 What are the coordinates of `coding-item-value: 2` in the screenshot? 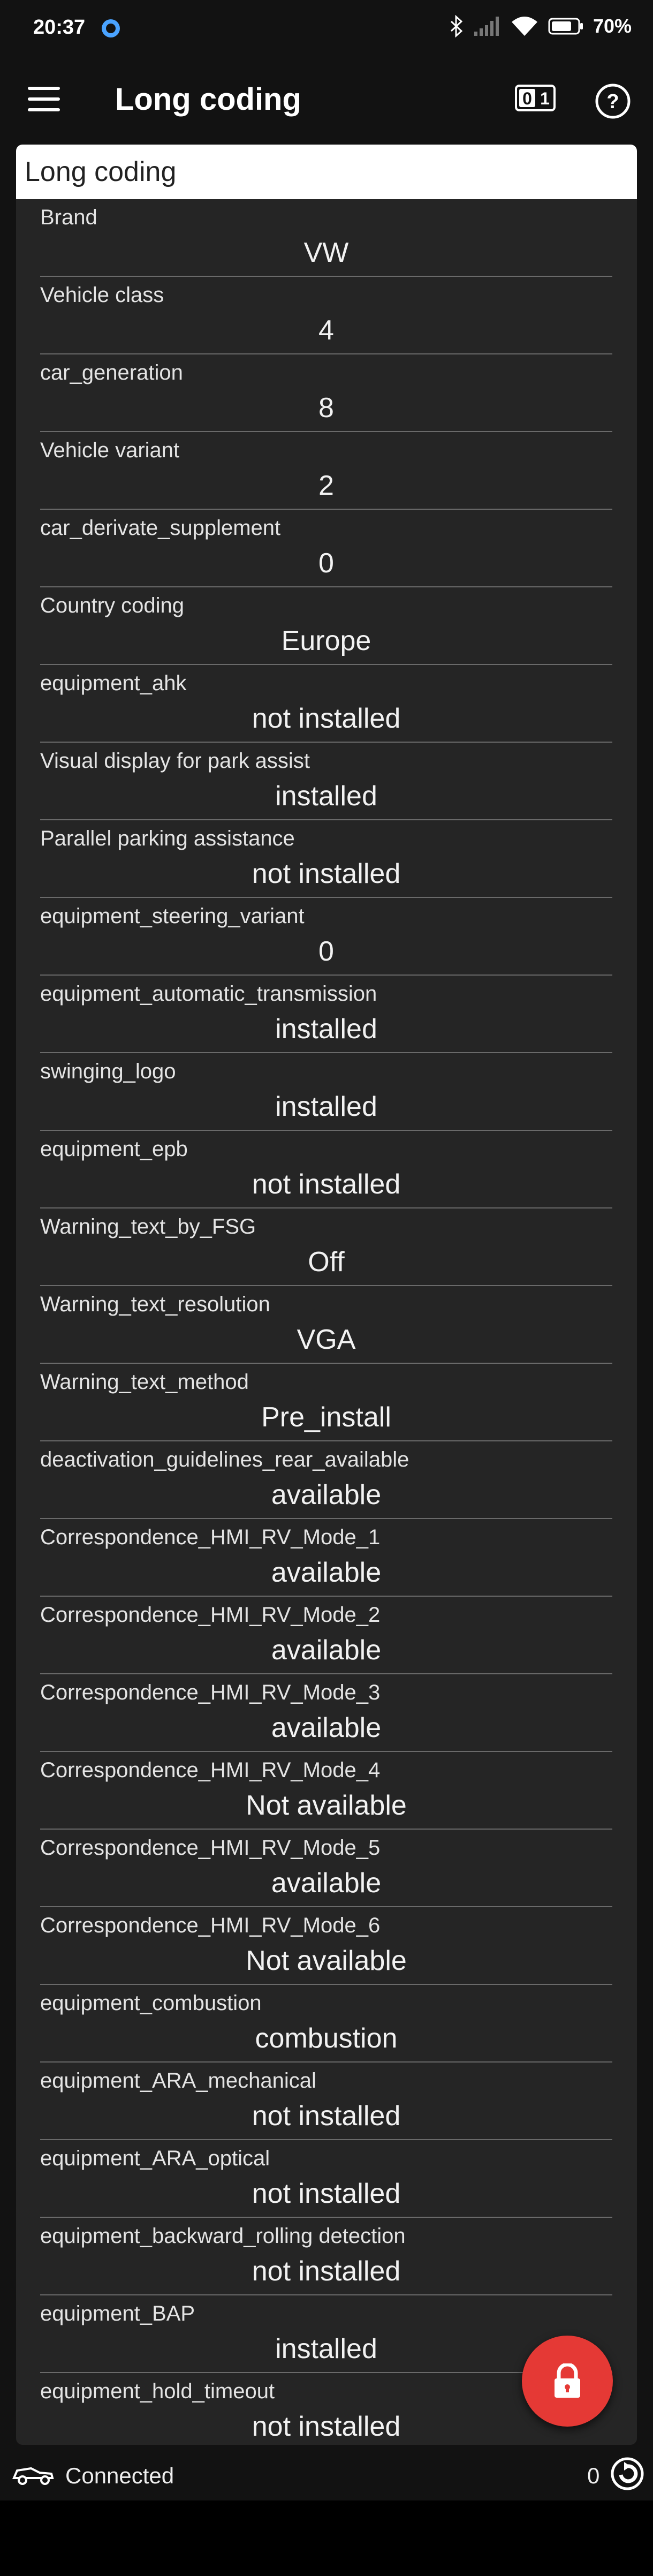 It's located at (326, 486).